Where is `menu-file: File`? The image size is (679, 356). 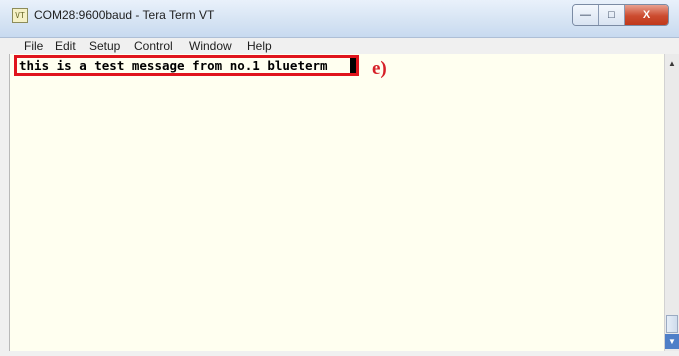 menu-file: File is located at coordinates (33, 46).